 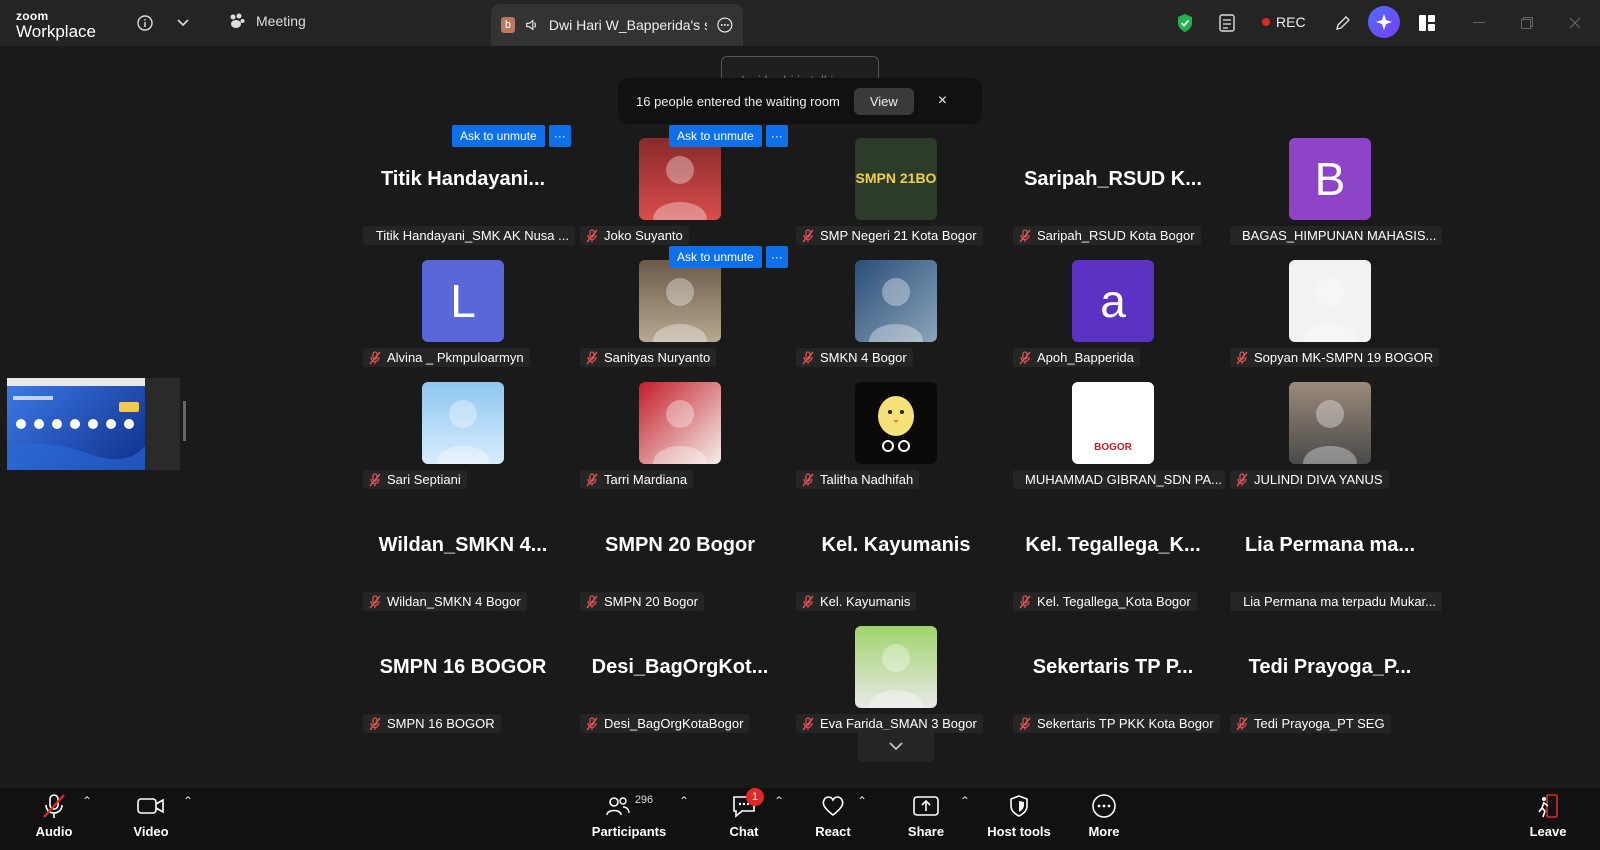 I want to click on participant-tile: Sanityas Nuryanto, so click(x=680, y=311).